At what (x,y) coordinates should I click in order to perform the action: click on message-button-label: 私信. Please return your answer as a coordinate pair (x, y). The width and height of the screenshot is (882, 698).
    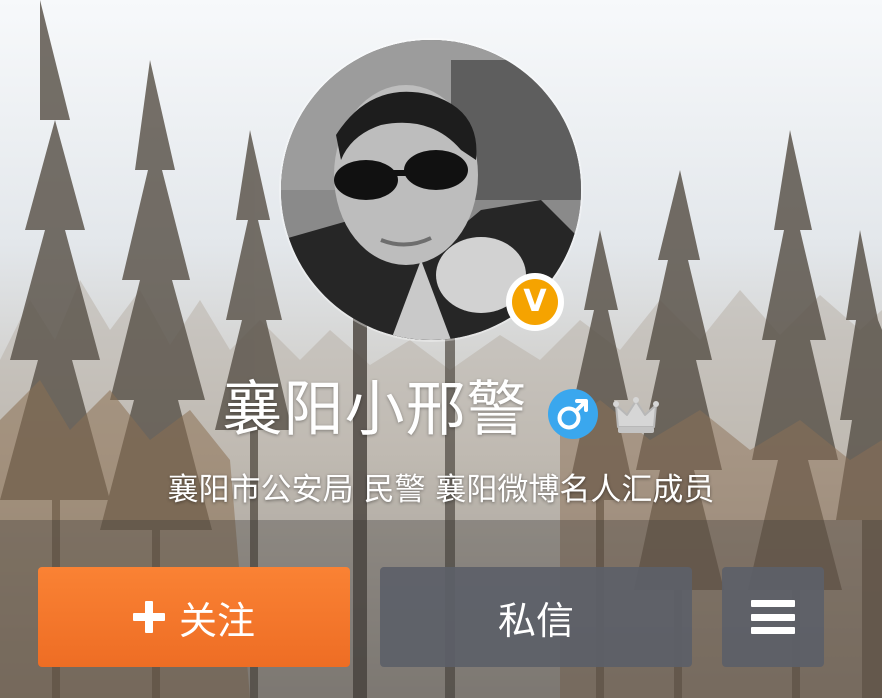
    Looking at the image, I should click on (535, 620).